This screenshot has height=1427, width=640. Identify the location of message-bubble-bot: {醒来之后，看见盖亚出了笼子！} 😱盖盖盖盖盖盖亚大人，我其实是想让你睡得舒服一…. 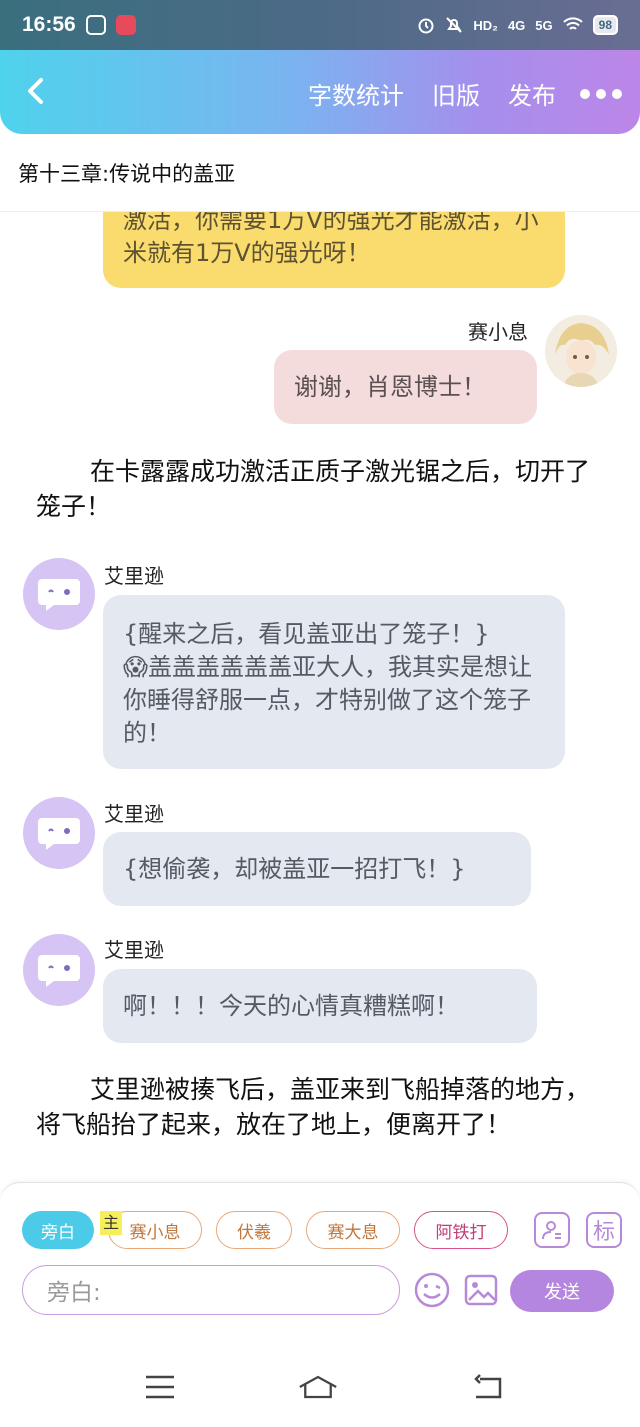
(334, 682).